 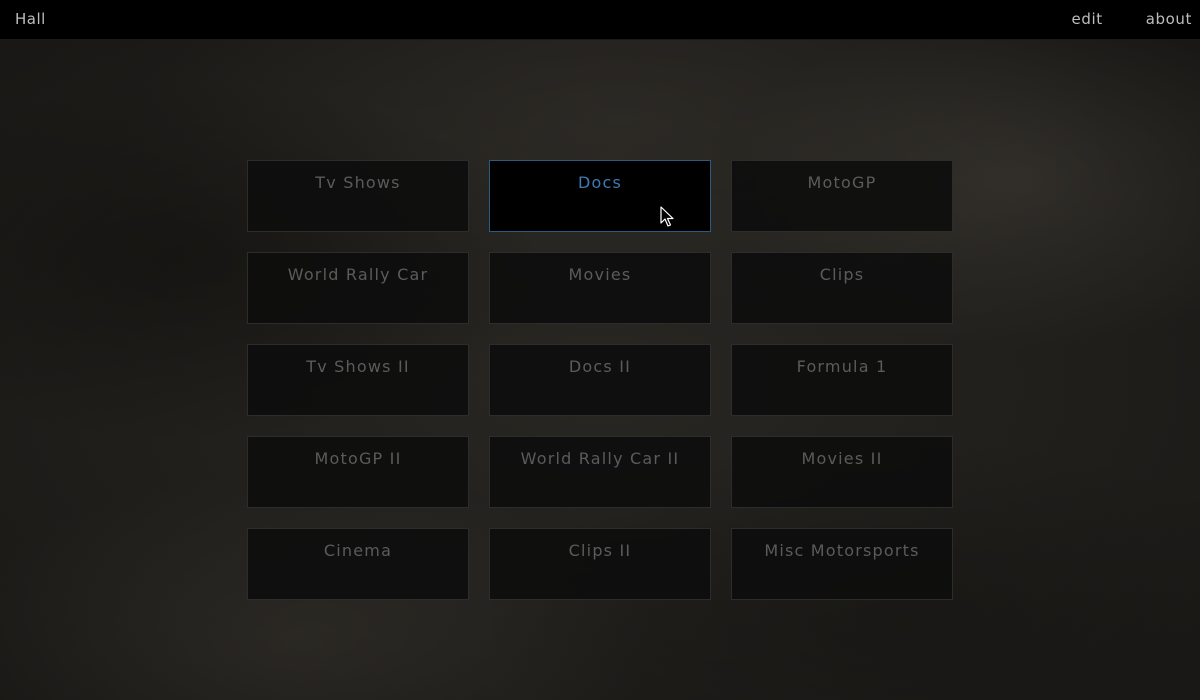 What do you see at coordinates (358, 472) in the screenshot?
I see `tile-motogp-ii: MotoGP II` at bounding box center [358, 472].